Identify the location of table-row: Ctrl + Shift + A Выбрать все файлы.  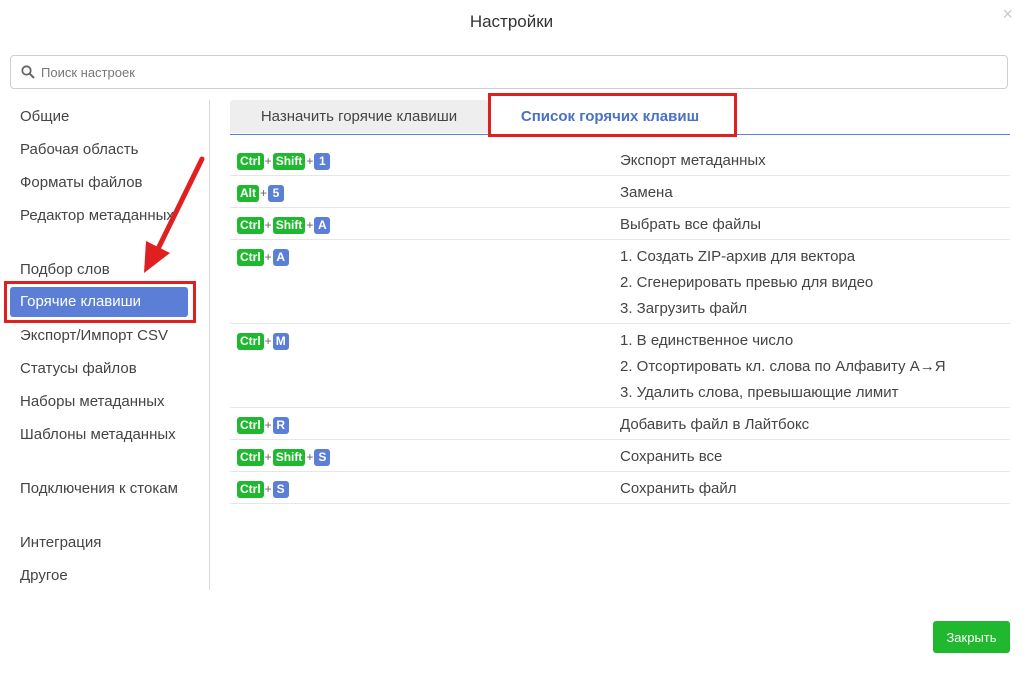
(620, 224).